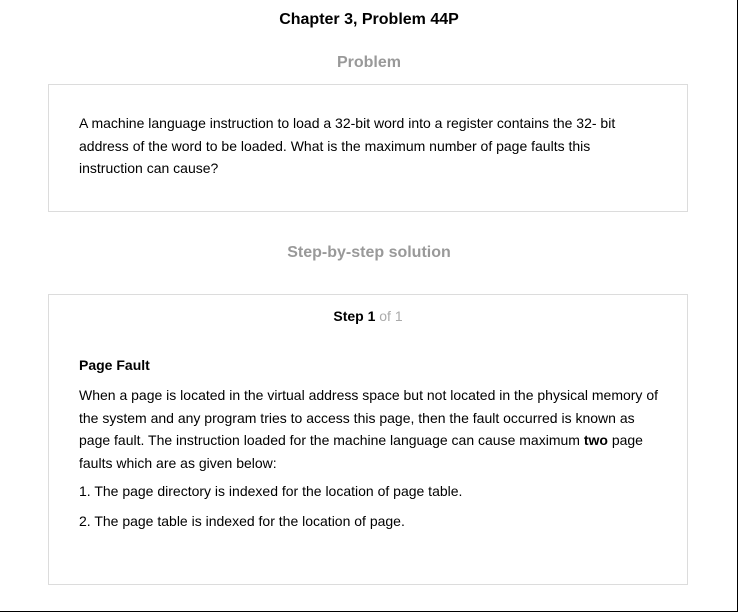  I want to click on solution-heading: Step-by-step solution, so click(369, 252).